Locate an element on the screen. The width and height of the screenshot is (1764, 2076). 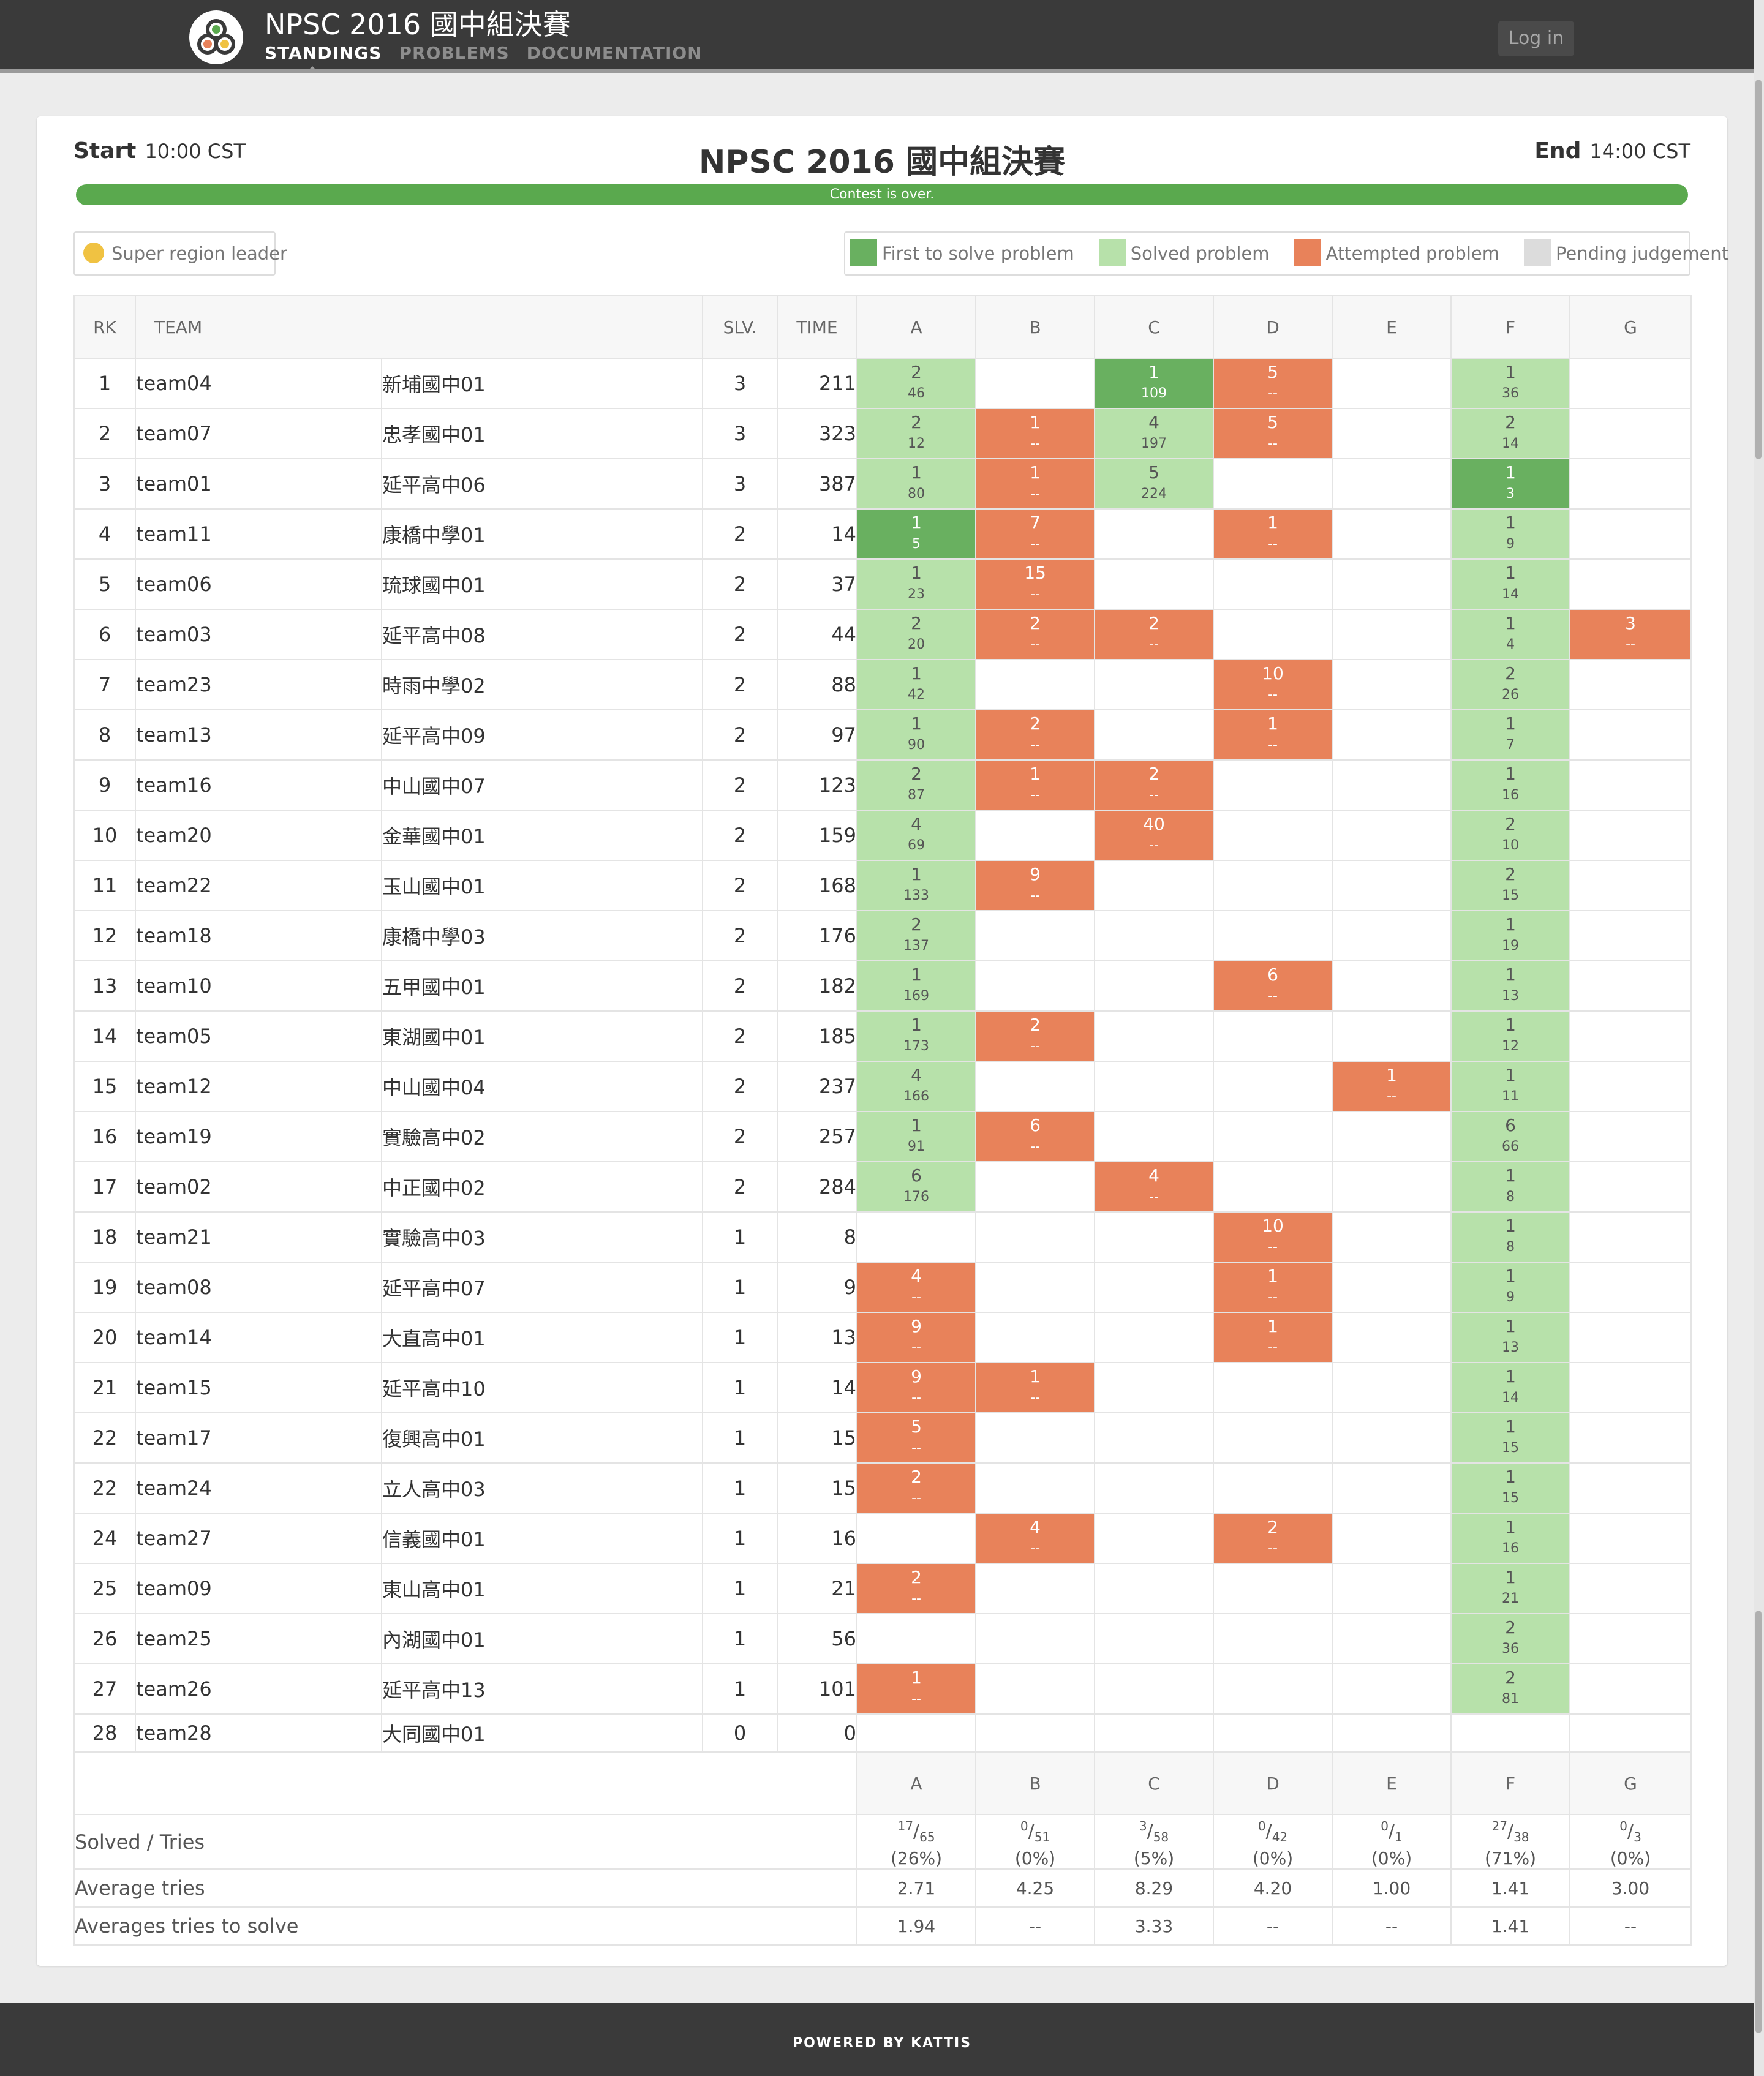
team-cell: team11 is located at coordinates (258, 534).